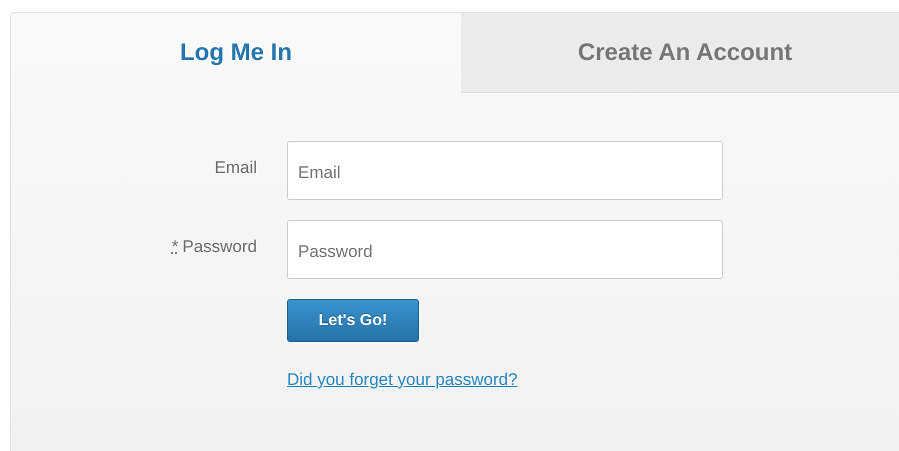  I want to click on tab: Create An Account, so click(680, 53).